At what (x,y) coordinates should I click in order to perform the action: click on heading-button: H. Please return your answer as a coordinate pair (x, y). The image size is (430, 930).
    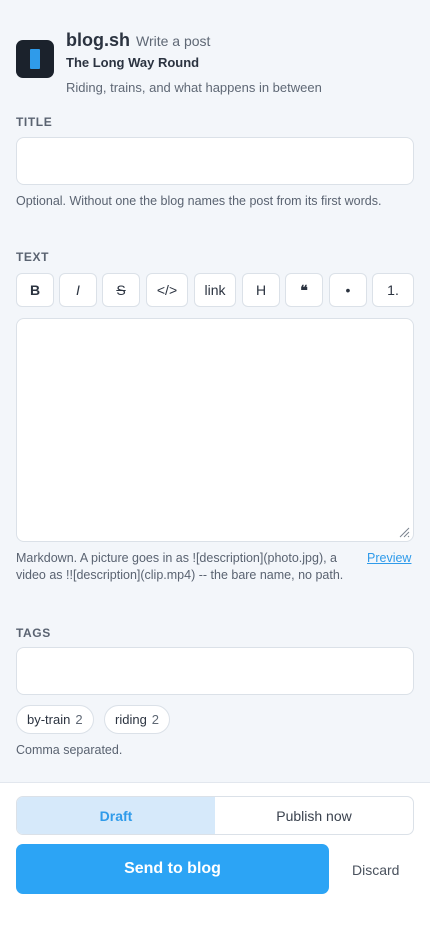
    Looking at the image, I should click on (261, 290).